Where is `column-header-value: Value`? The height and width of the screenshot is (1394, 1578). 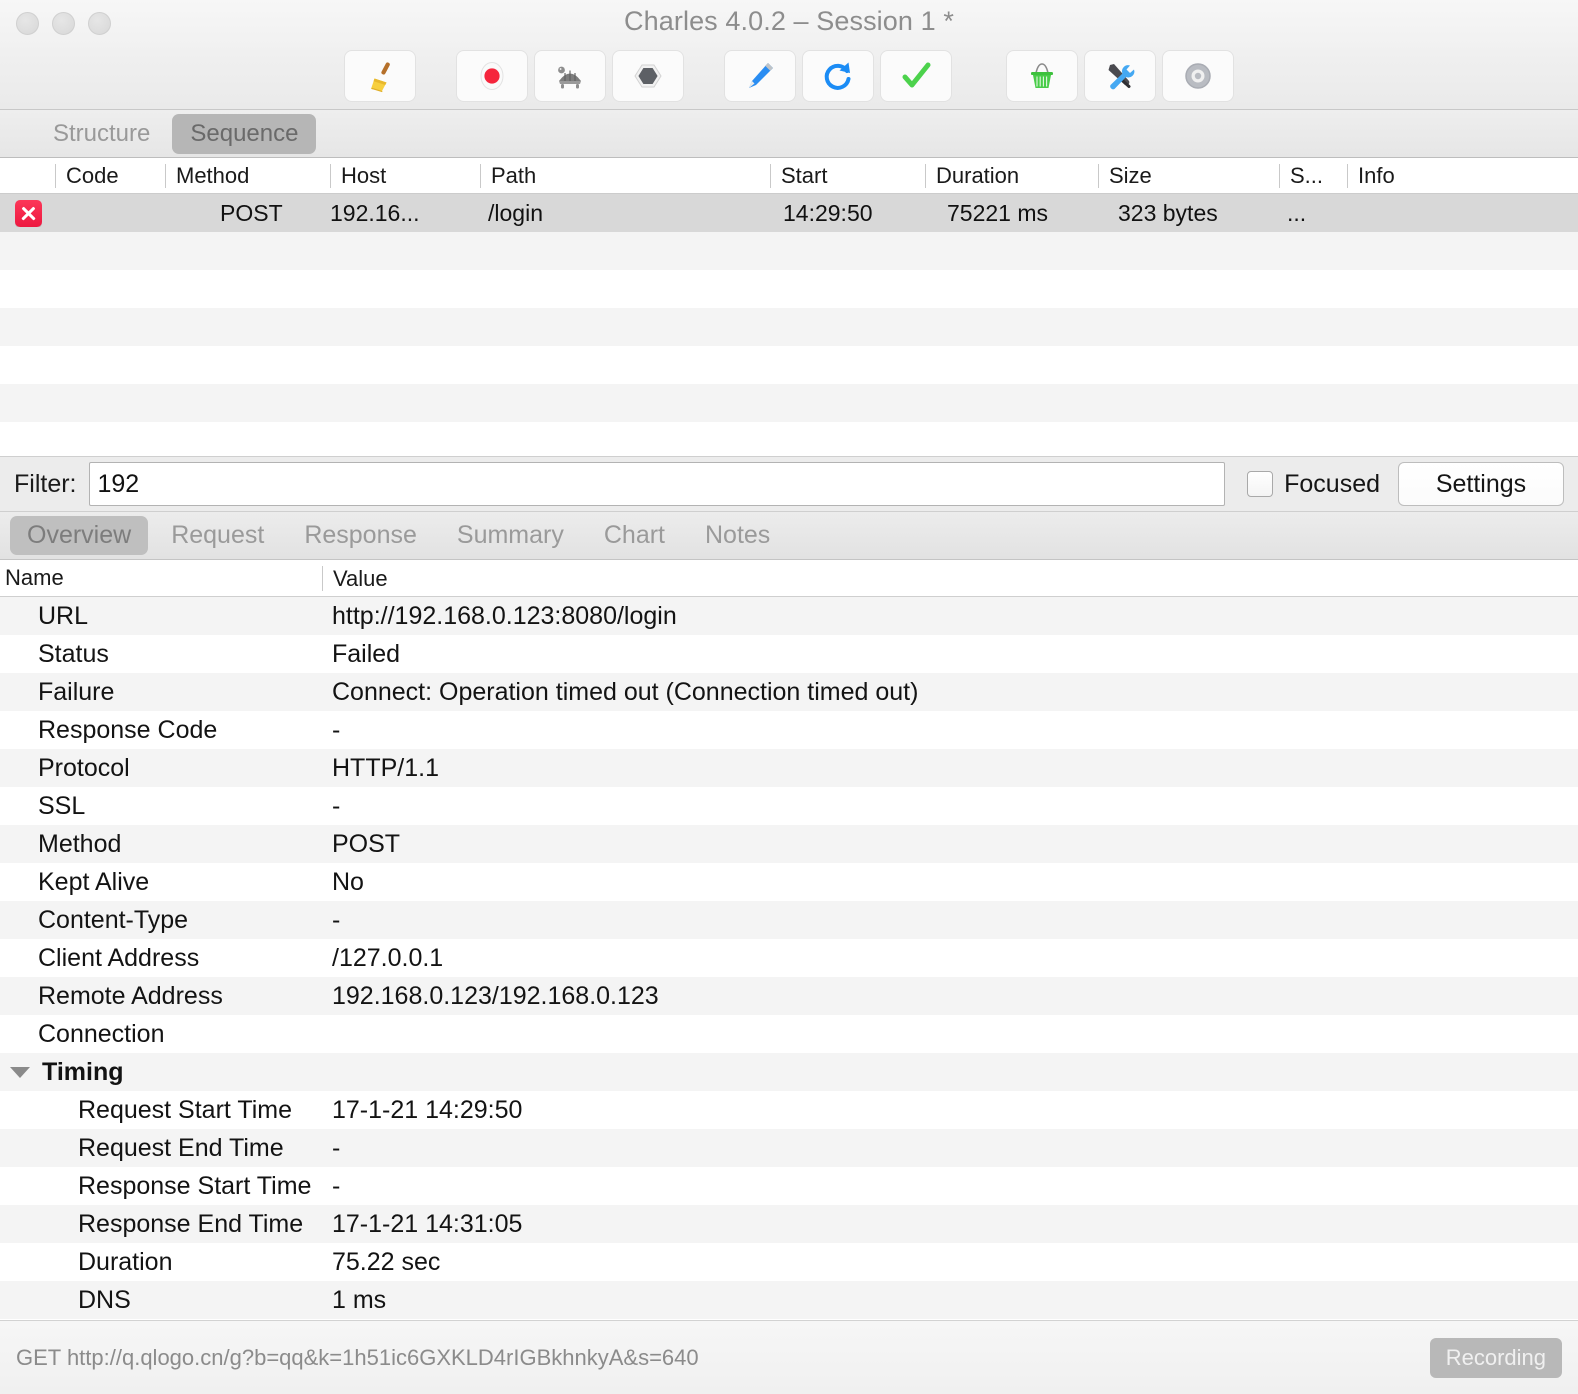 column-header-value: Value is located at coordinates (950, 578).